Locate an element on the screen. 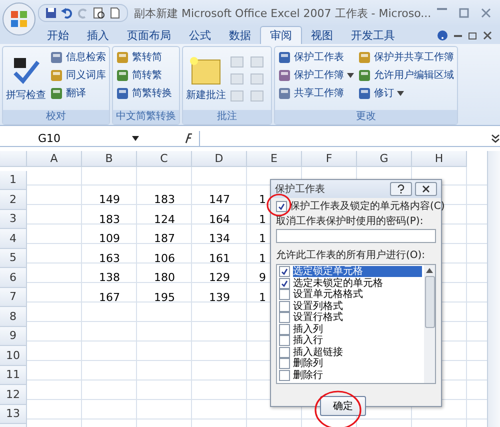 The width and height of the screenshot is (500, 427). caret-icon is located at coordinates (135, 138).